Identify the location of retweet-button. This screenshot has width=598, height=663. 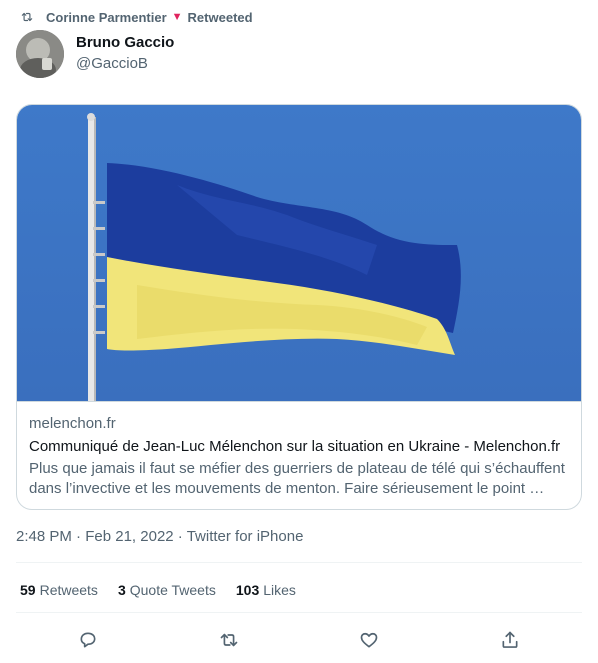
(229, 640).